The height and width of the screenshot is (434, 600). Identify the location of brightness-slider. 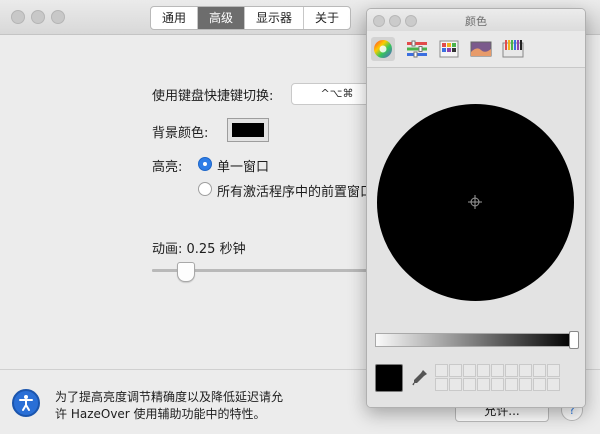
(477, 340).